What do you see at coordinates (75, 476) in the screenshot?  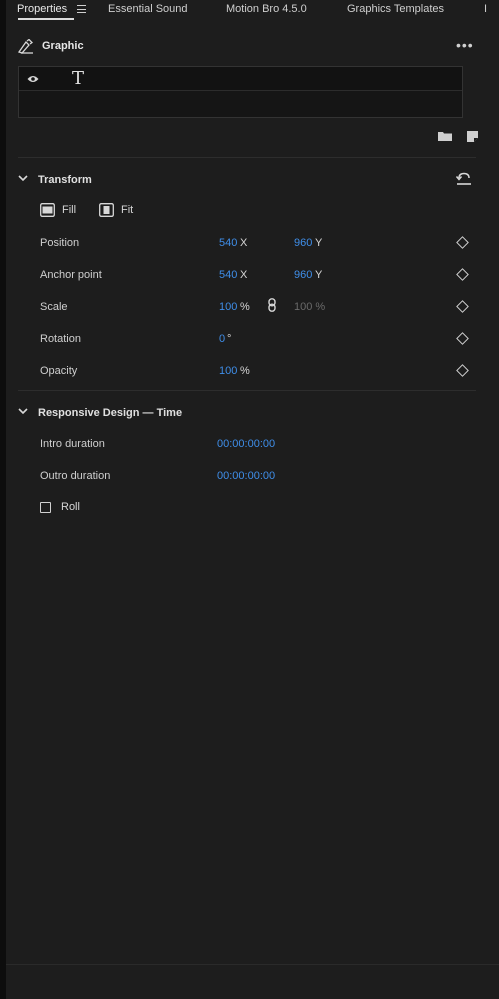 I see `outro-duration-label: Outro duration` at bounding box center [75, 476].